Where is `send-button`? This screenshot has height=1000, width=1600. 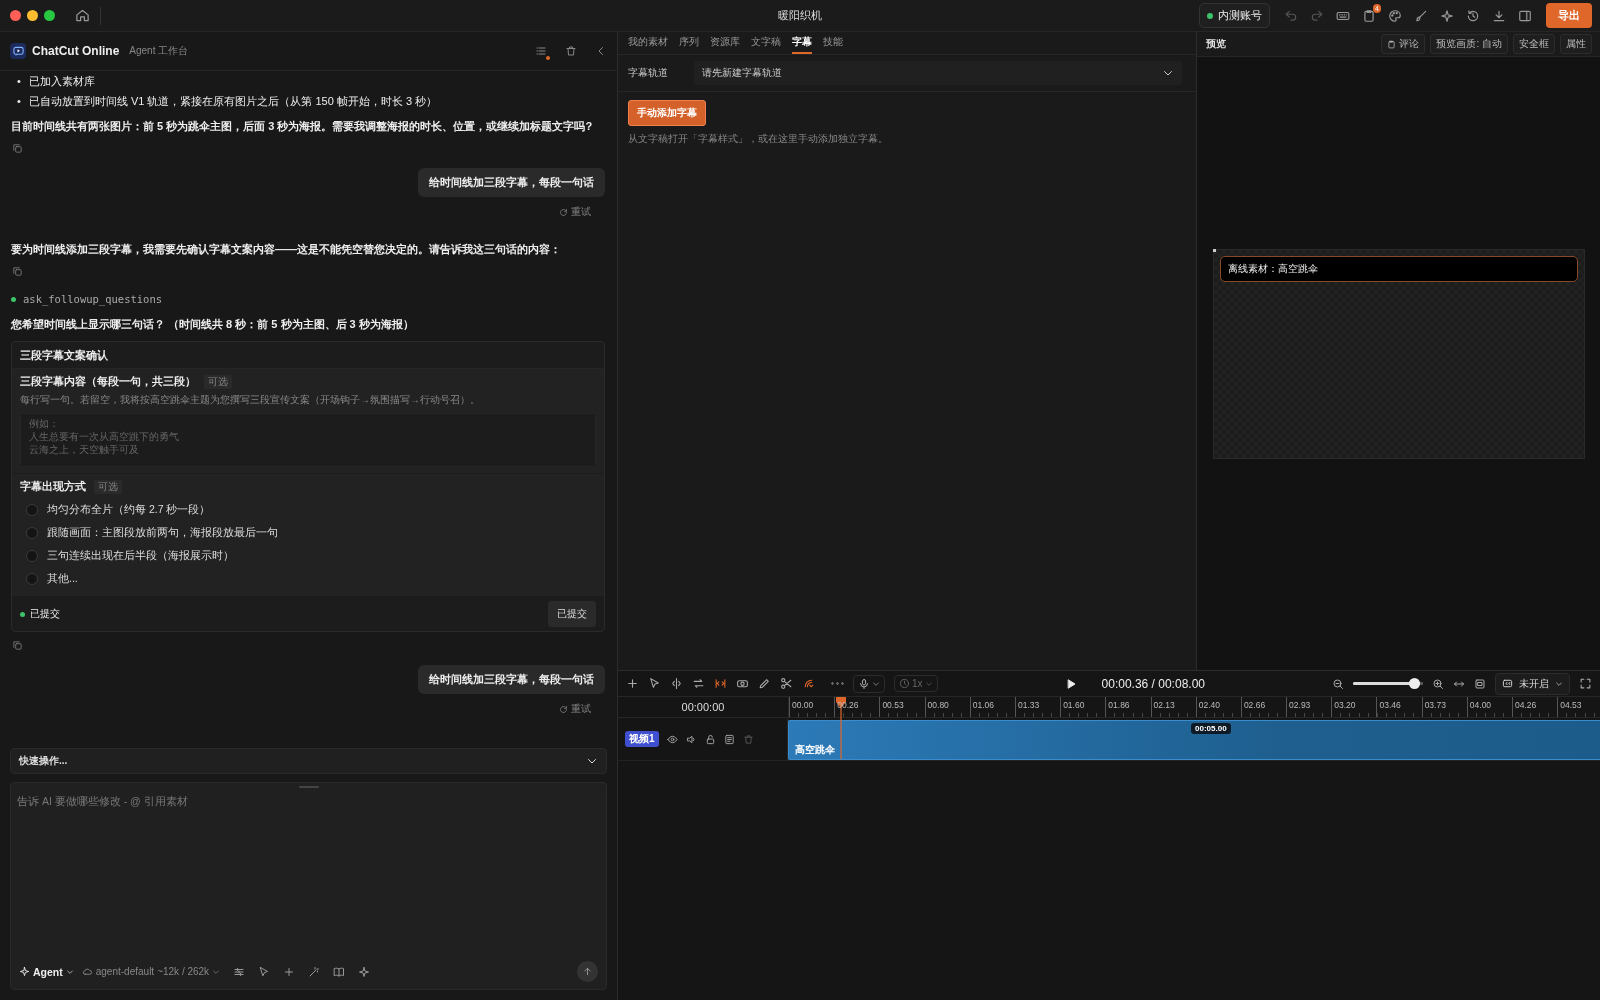
send-button is located at coordinates (587, 971).